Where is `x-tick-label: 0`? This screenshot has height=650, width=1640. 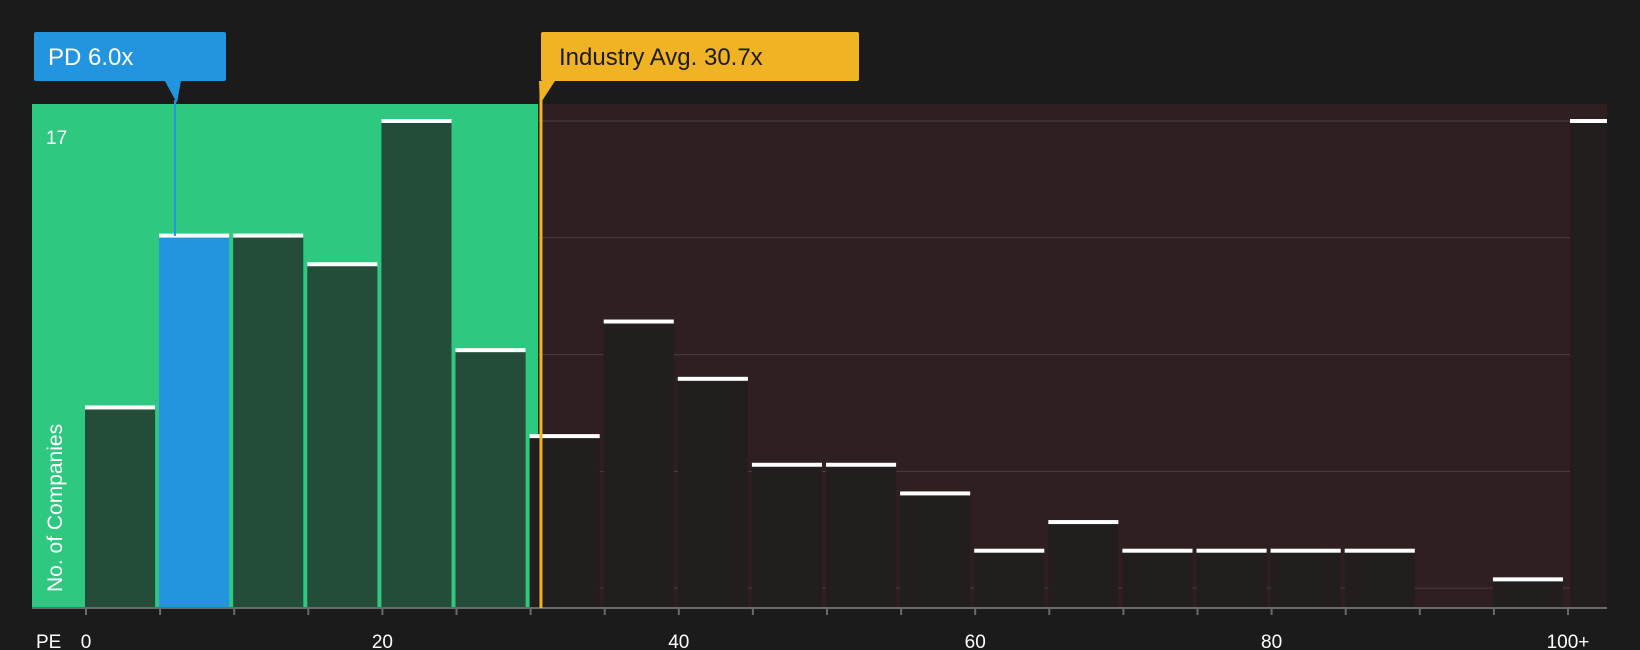
x-tick-label: 0 is located at coordinates (86, 641).